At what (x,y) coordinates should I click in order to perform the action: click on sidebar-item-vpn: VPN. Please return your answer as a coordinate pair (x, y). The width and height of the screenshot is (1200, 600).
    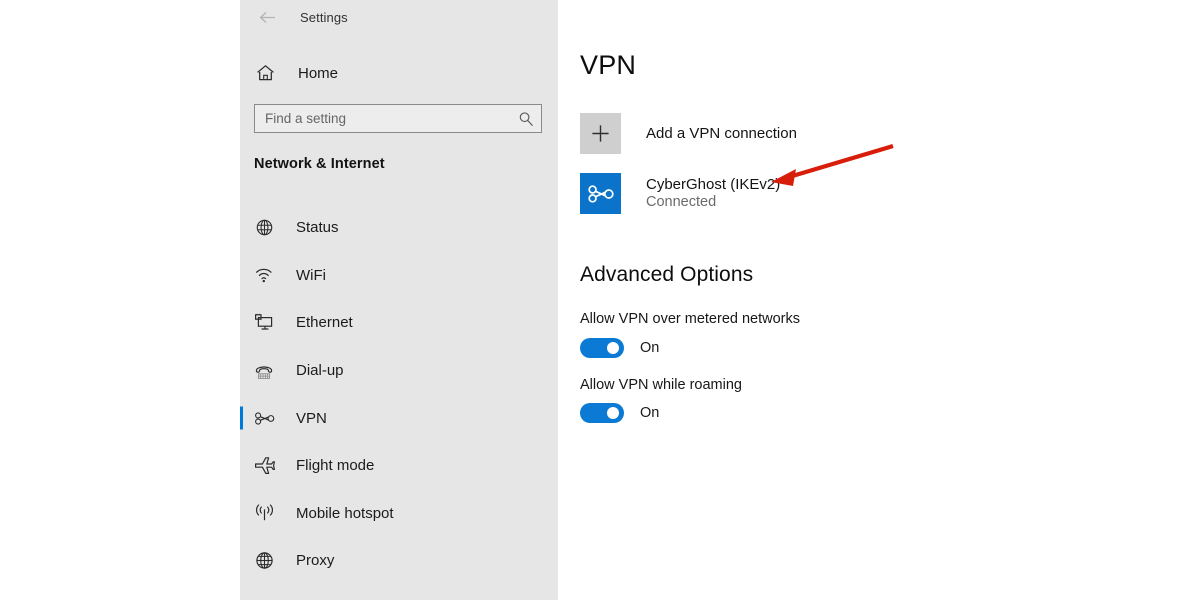
    Looking at the image, I should click on (399, 418).